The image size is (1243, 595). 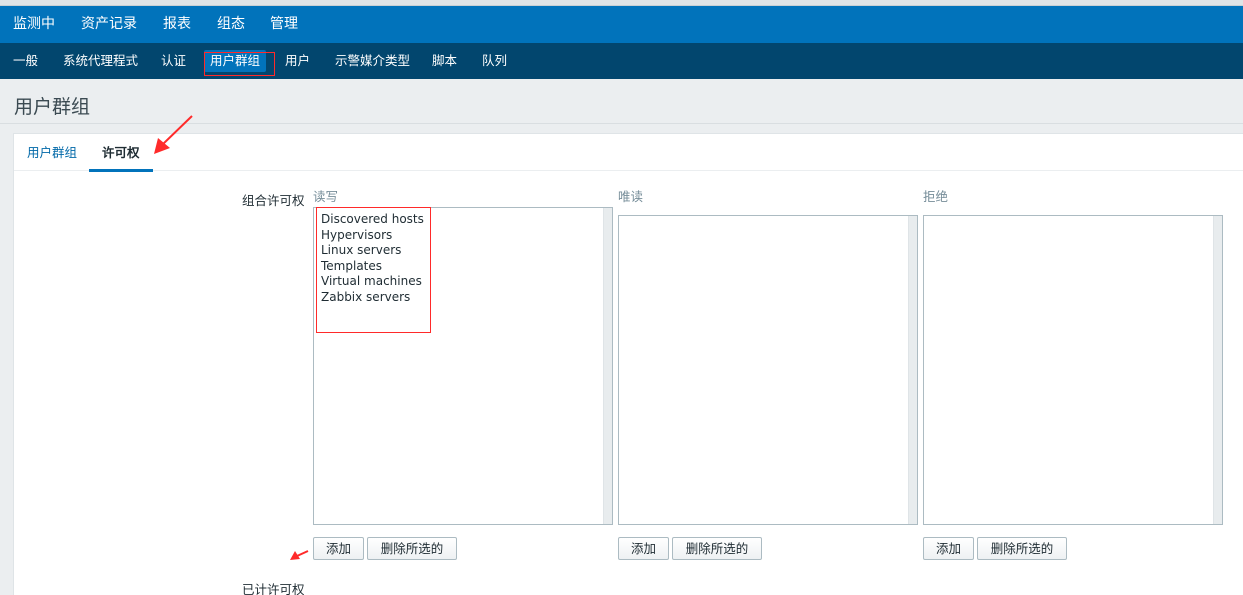 What do you see at coordinates (621, 24) in the screenshot?
I see `main-nav: 监测中 资产记录 报表 组态 管理` at bounding box center [621, 24].